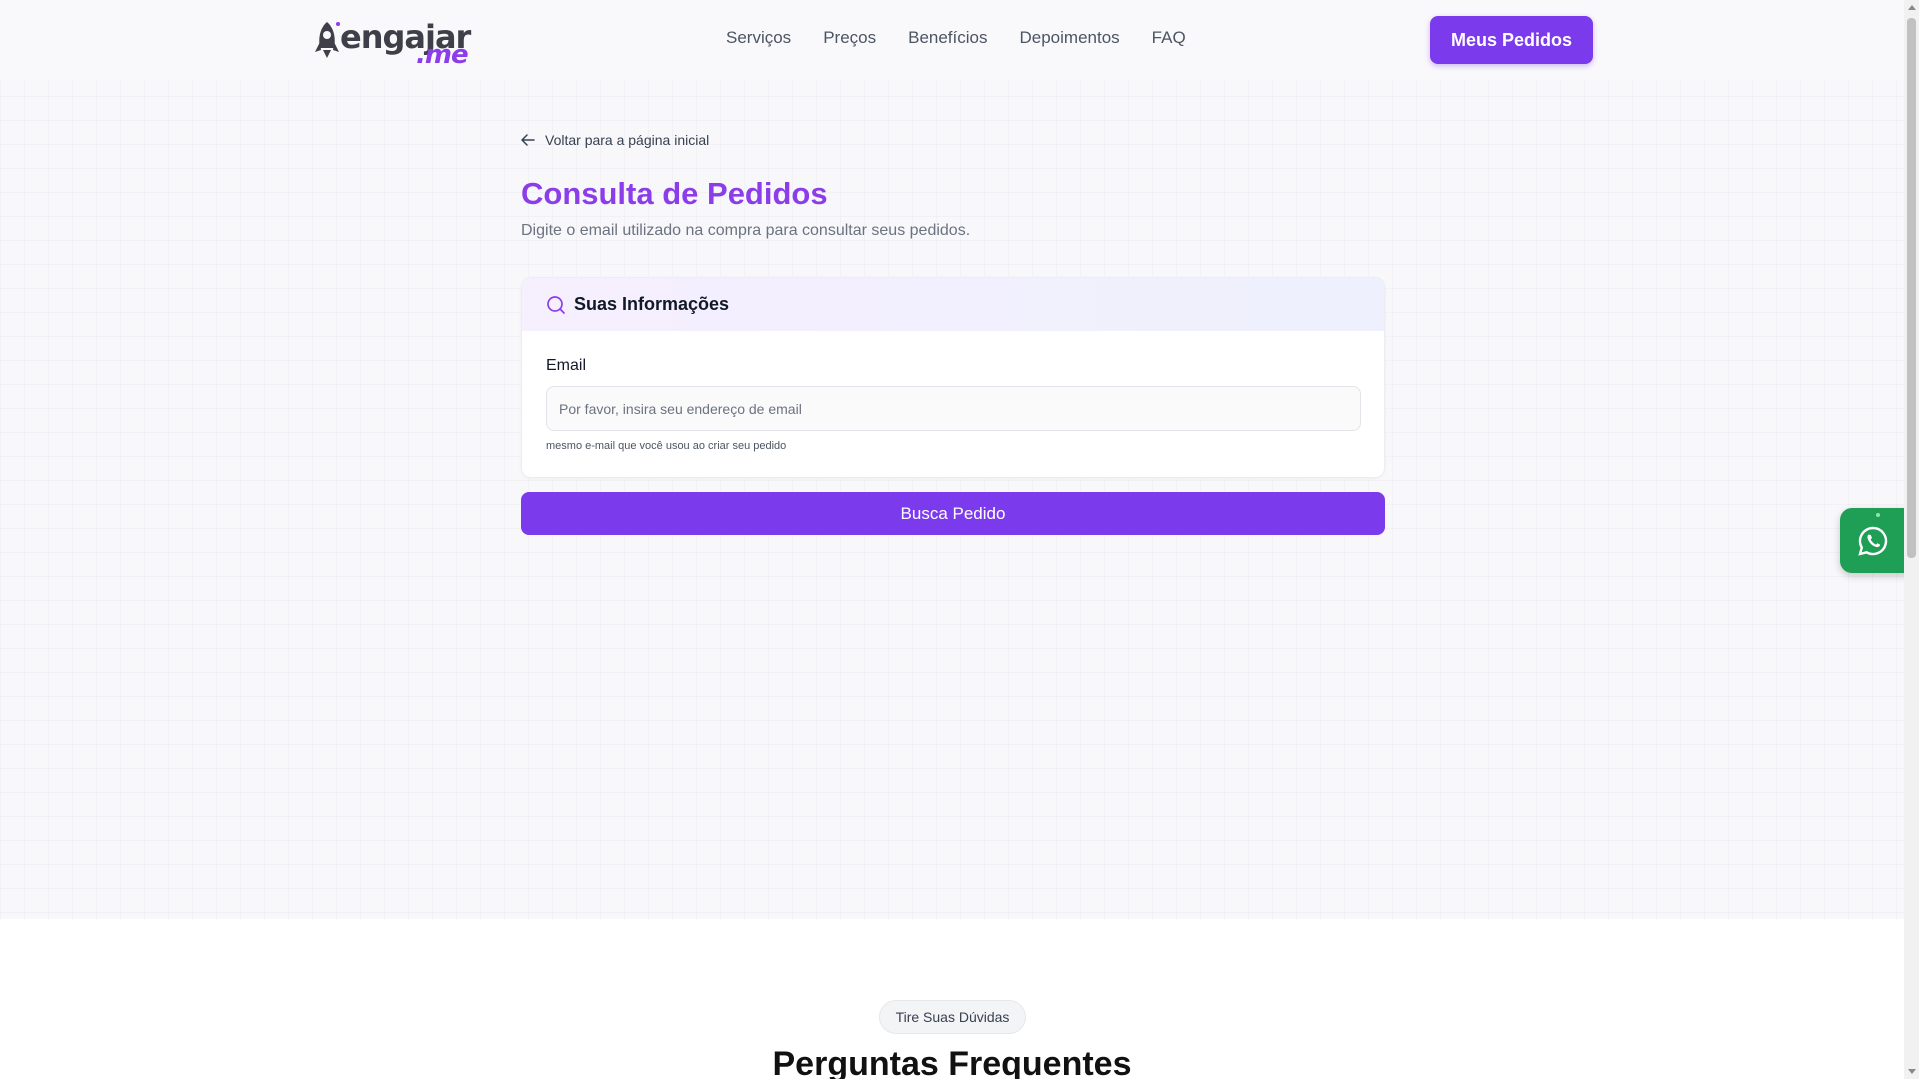 The image size is (1919, 1079). Describe the element at coordinates (528, 140) in the screenshot. I see `arrow-left-icon` at that location.